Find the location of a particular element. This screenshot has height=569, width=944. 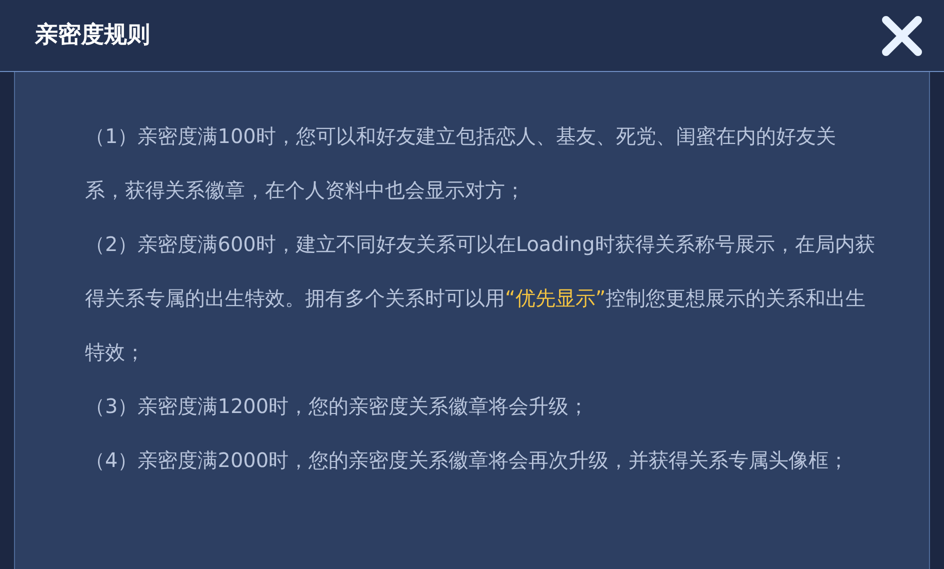

rule-text: （3）亲密度满1200时，您的亲密度关系徽章将会升级； is located at coordinates (337, 406).